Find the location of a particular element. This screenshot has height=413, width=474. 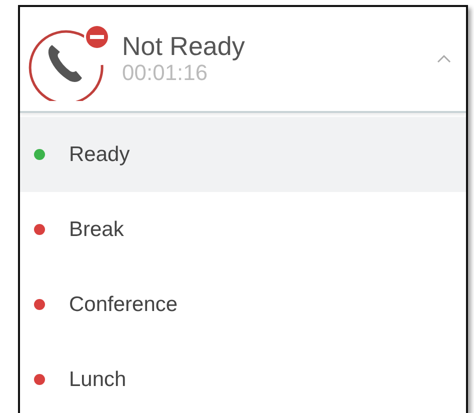

chevron-up-icon is located at coordinates (444, 59).